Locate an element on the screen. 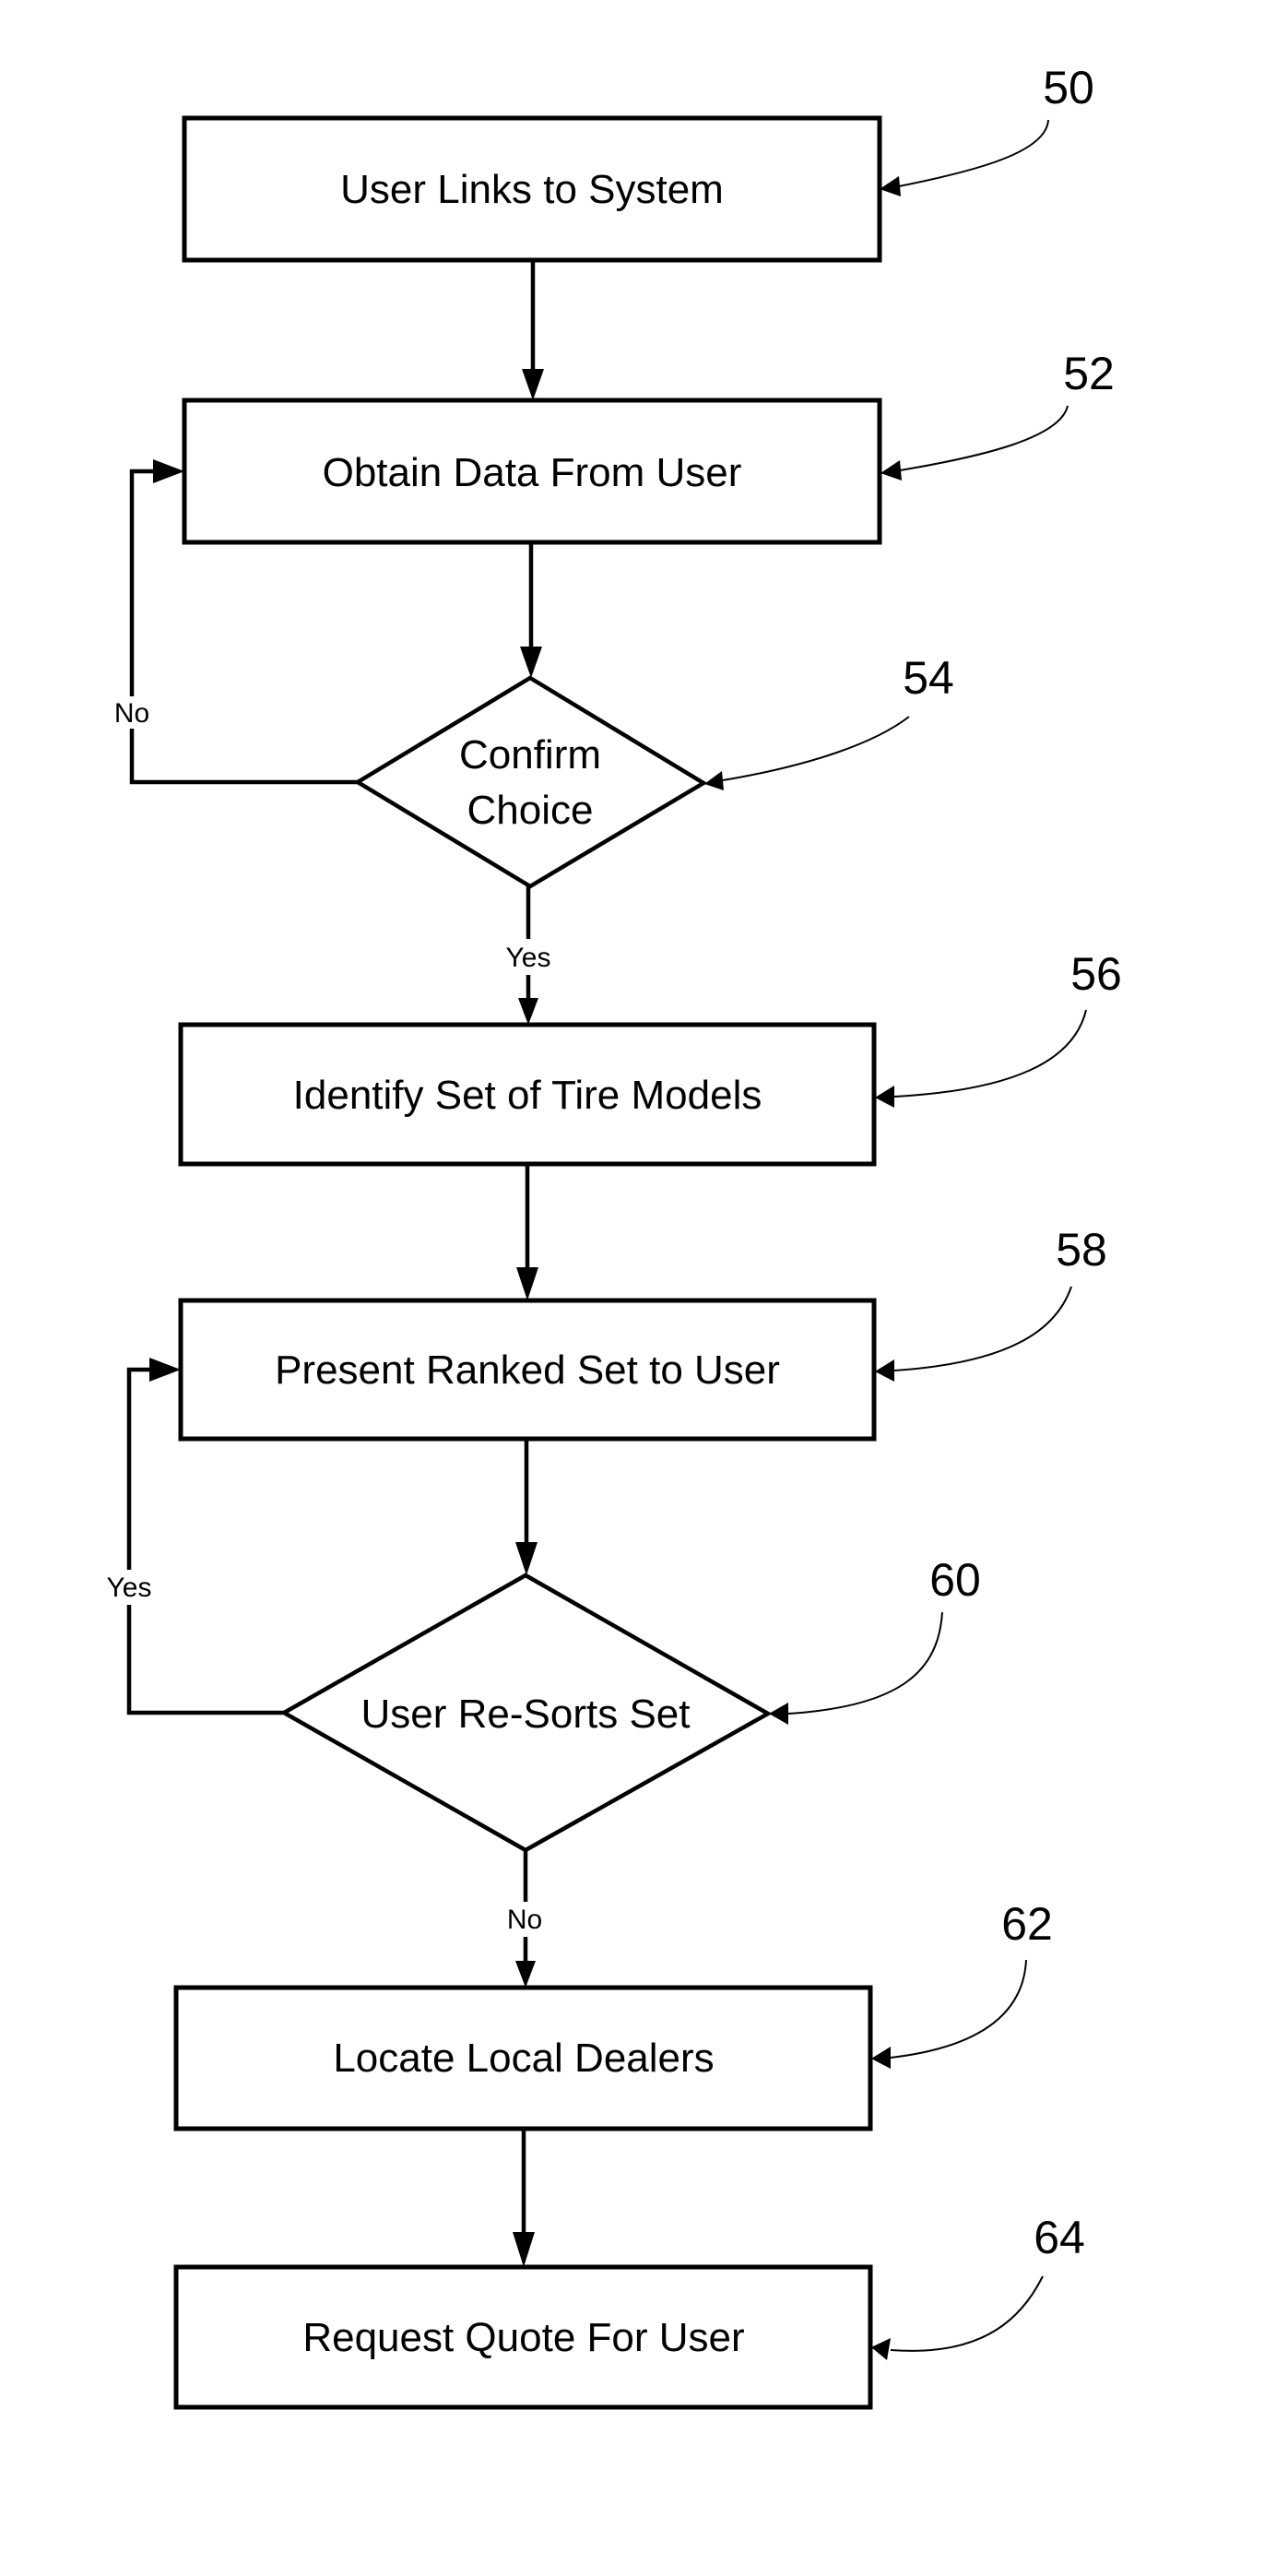  branch-label-resort-yes: Yes is located at coordinates (129, 1588).